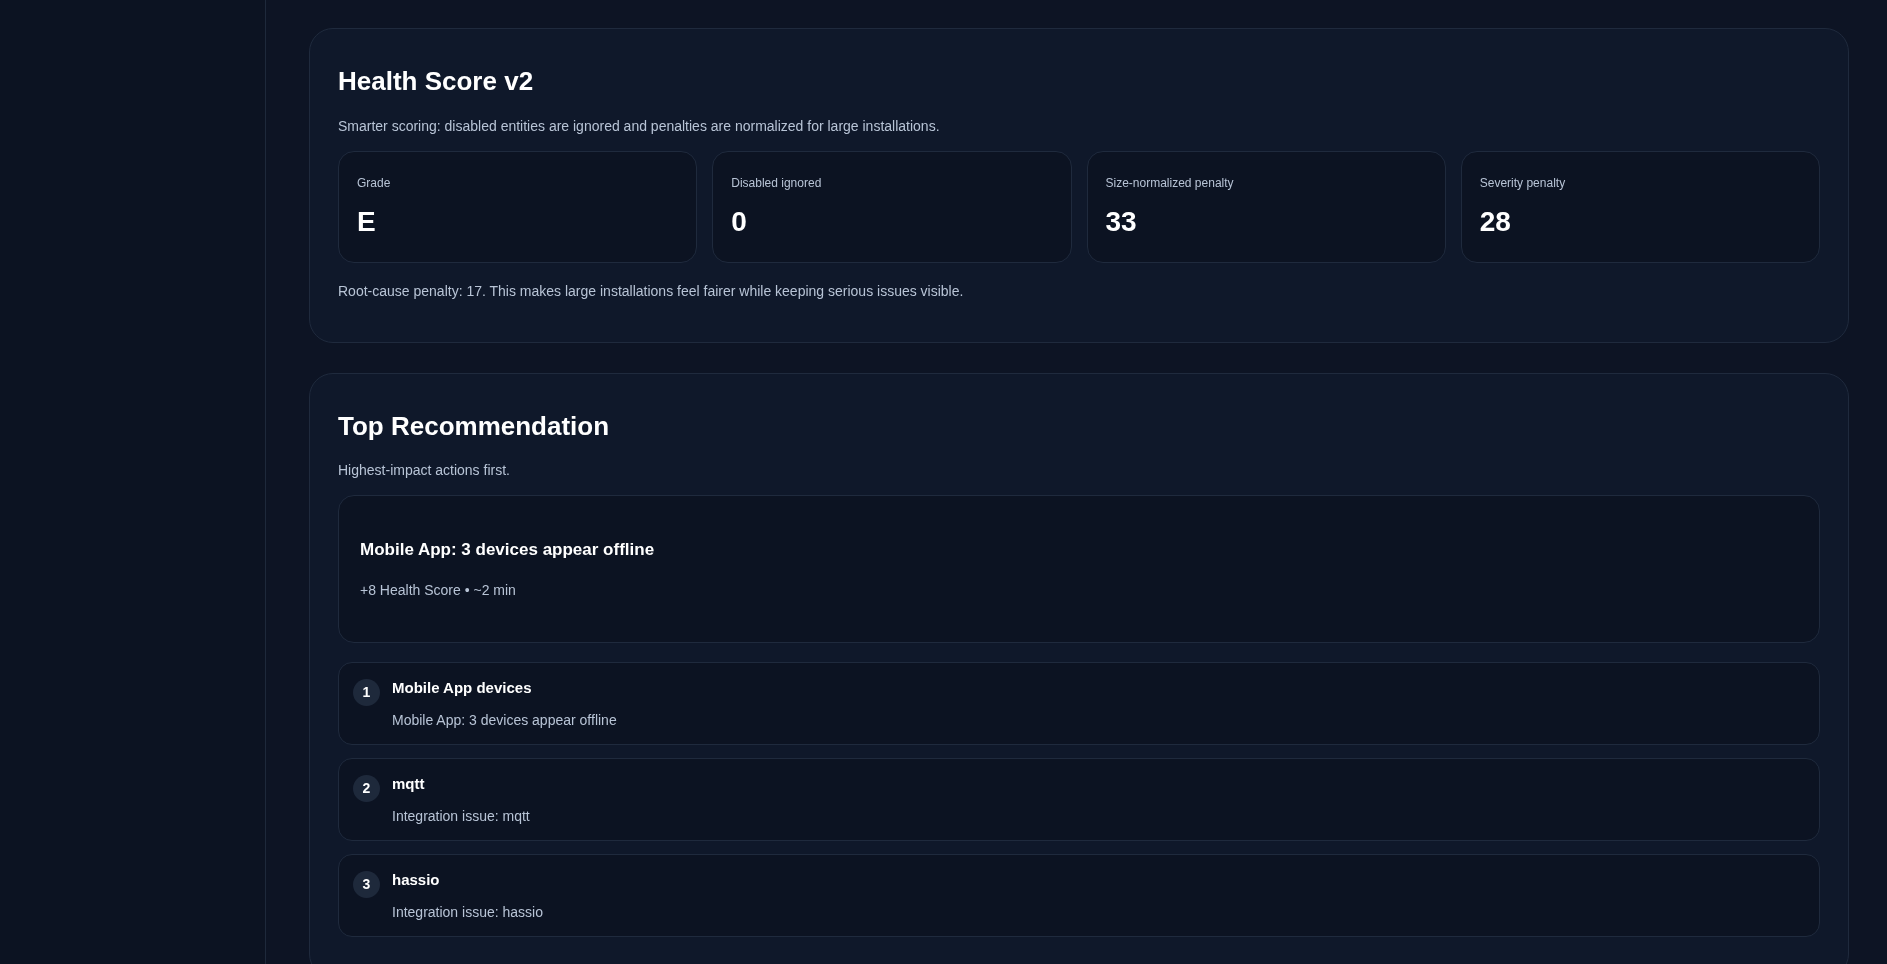 The height and width of the screenshot is (964, 1887). What do you see at coordinates (1121, 221) in the screenshot?
I see `stat-value: 33` at bounding box center [1121, 221].